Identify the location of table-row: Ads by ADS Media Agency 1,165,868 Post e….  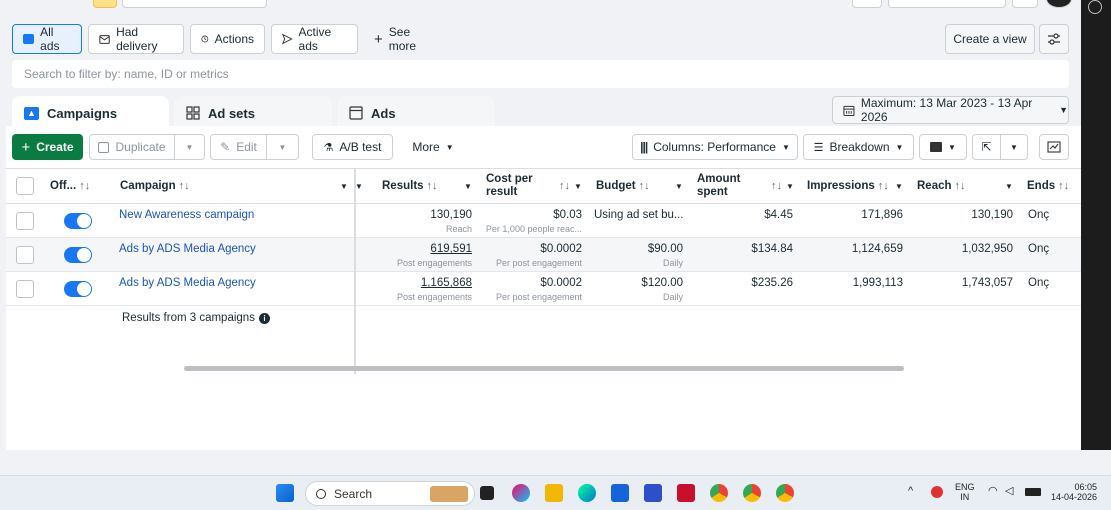
(543, 289).